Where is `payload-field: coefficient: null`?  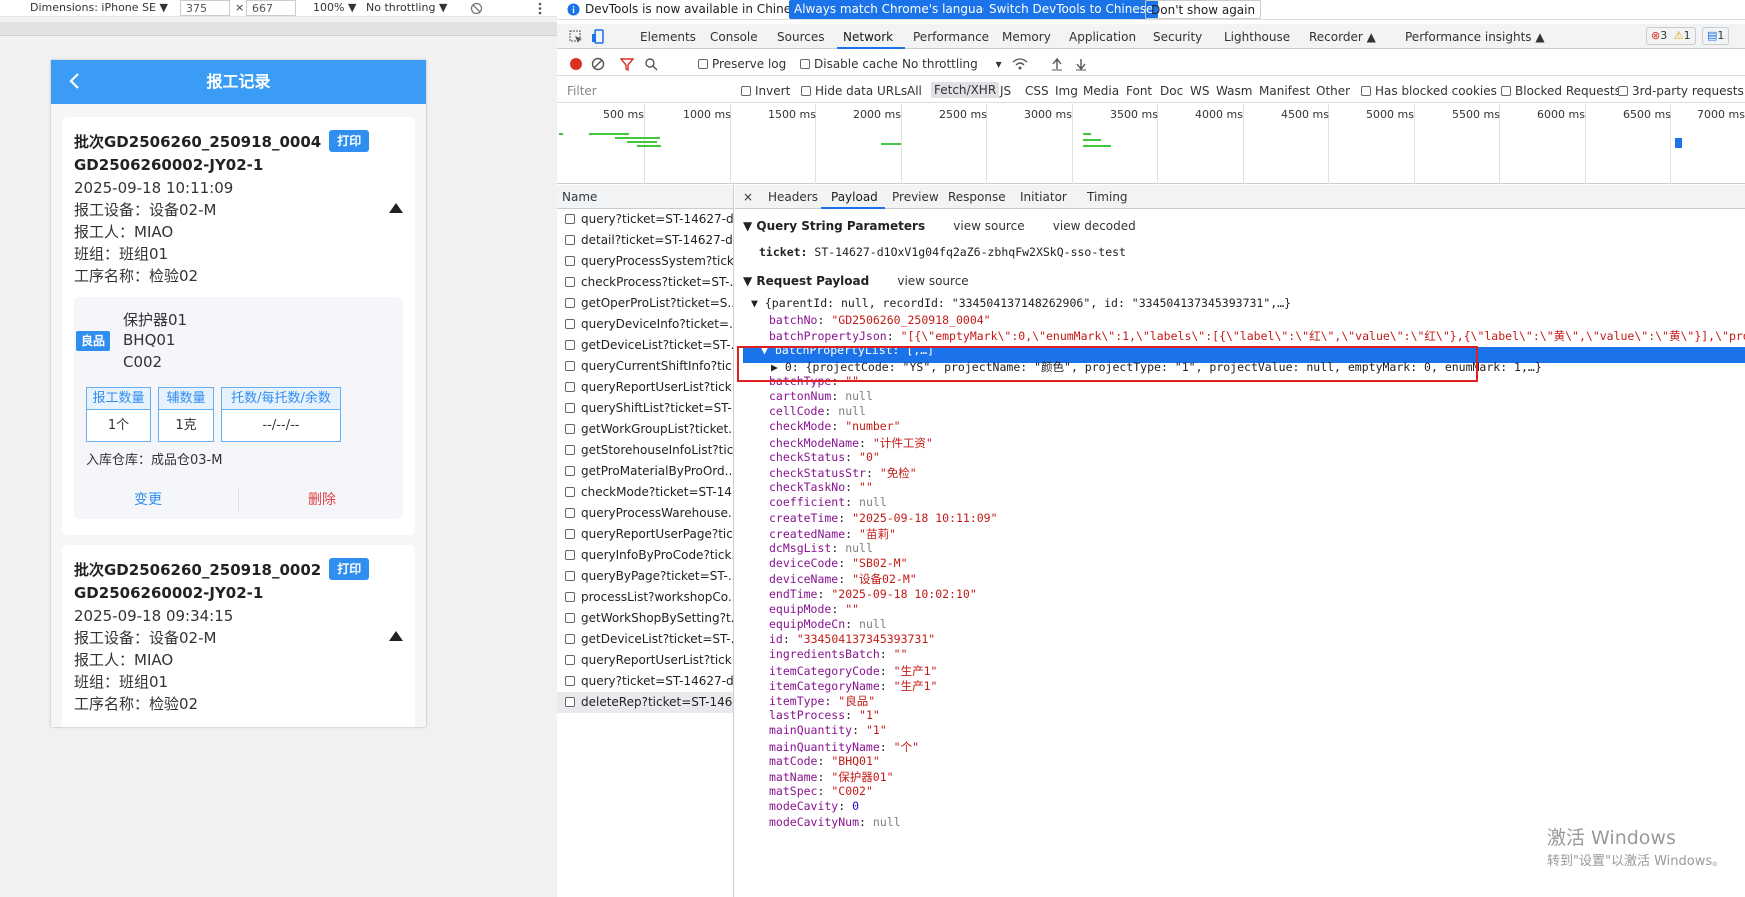
payload-field: coefficient: null is located at coordinates (828, 502).